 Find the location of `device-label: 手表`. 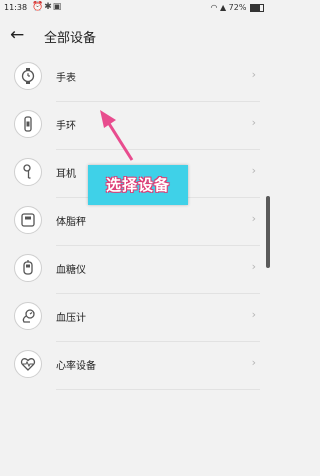

device-label: 手表 is located at coordinates (66, 78).